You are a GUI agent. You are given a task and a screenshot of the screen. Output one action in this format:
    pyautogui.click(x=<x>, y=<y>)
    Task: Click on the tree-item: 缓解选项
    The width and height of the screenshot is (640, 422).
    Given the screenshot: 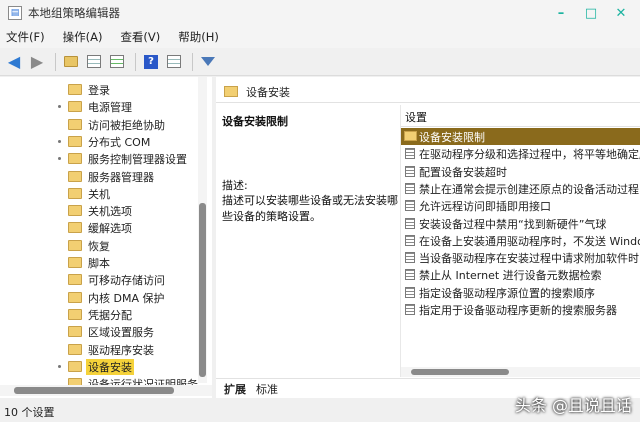 What is the action you would take?
    pyautogui.click(x=99, y=227)
    